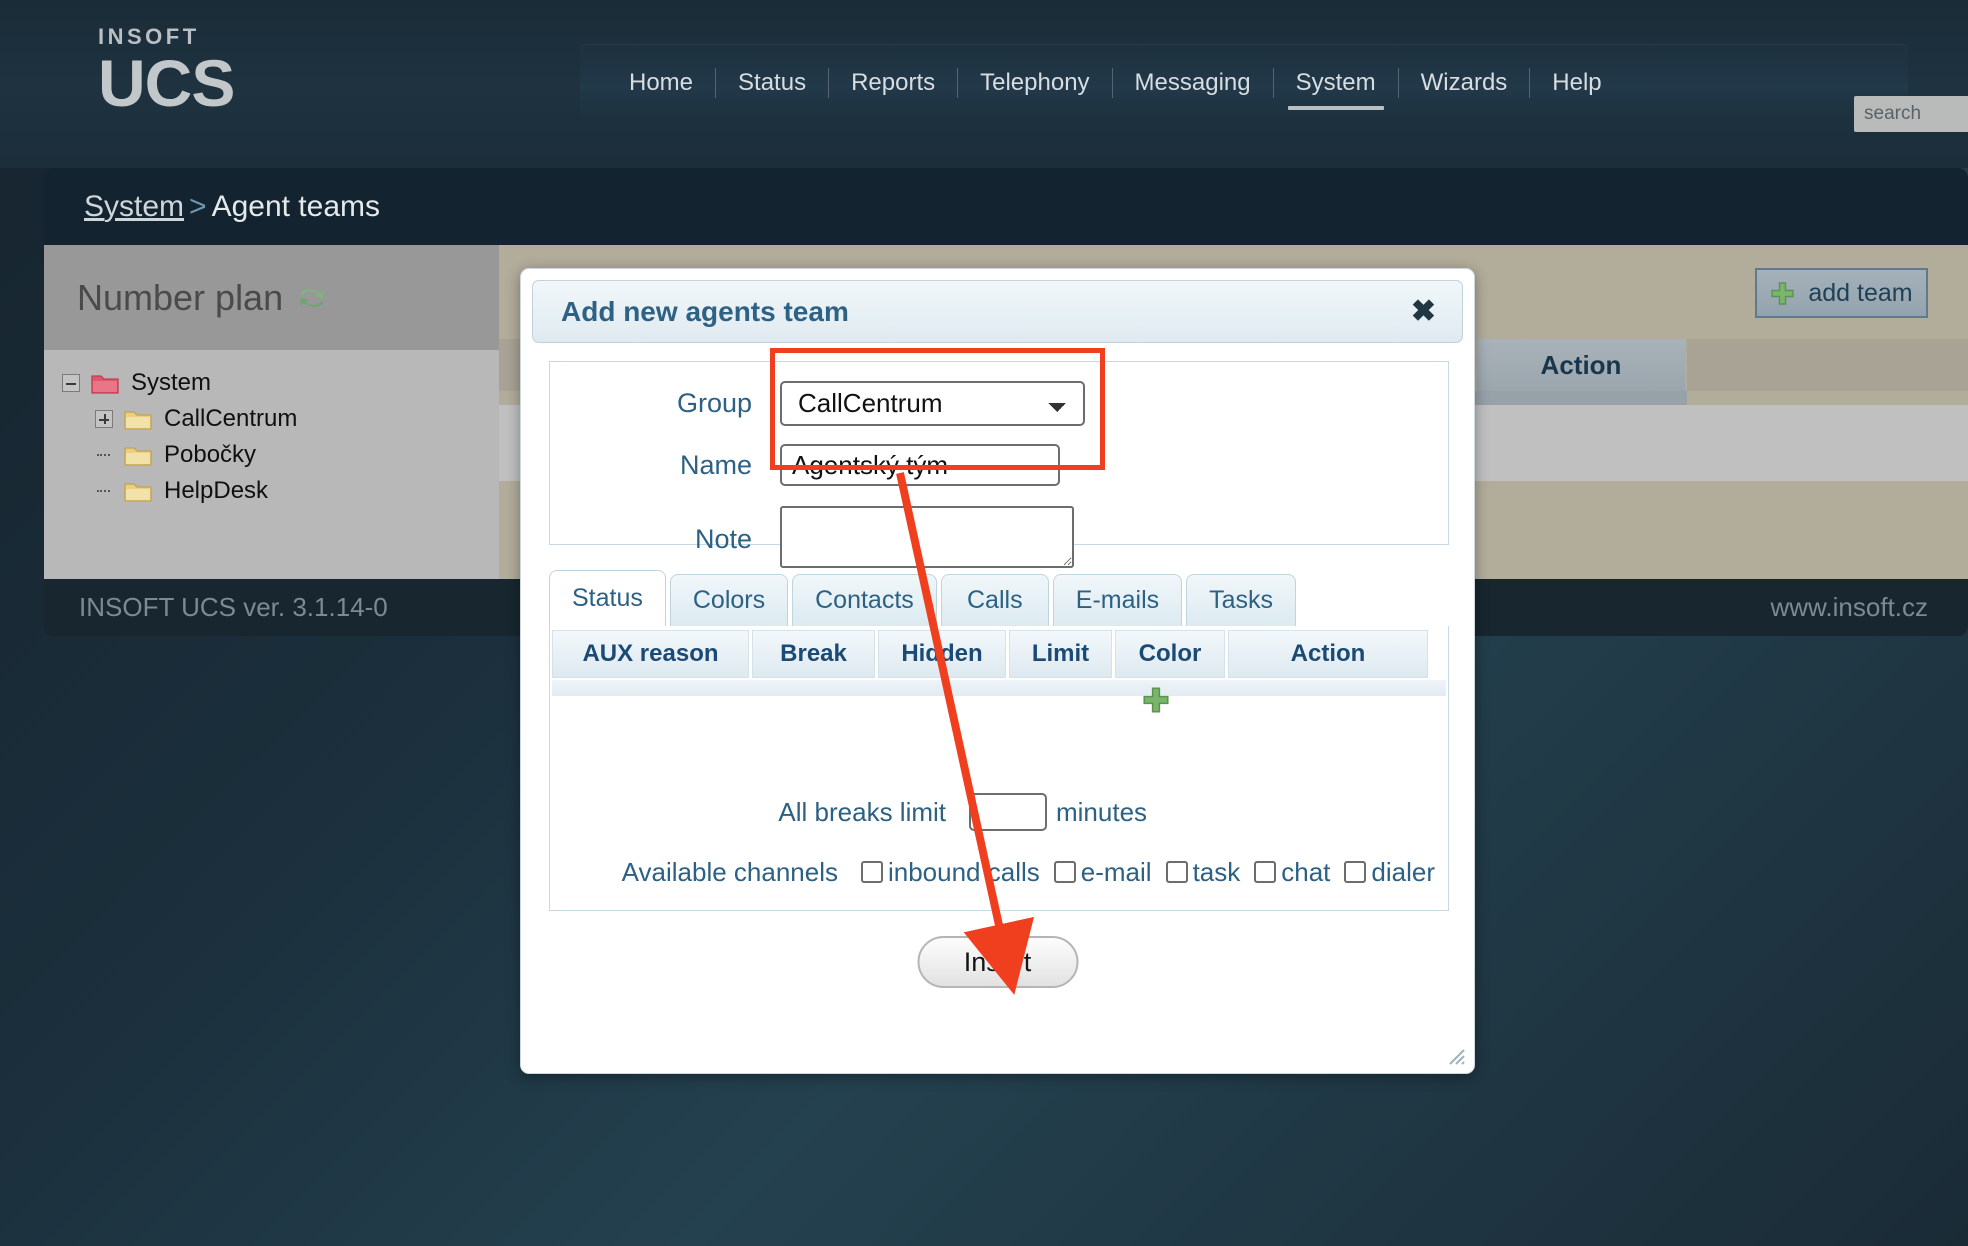  What do you see at coordinates (1102, 811) in the screenshot?
I see `minutes-unit-label: minutes` at bounding box center [1102, 811].